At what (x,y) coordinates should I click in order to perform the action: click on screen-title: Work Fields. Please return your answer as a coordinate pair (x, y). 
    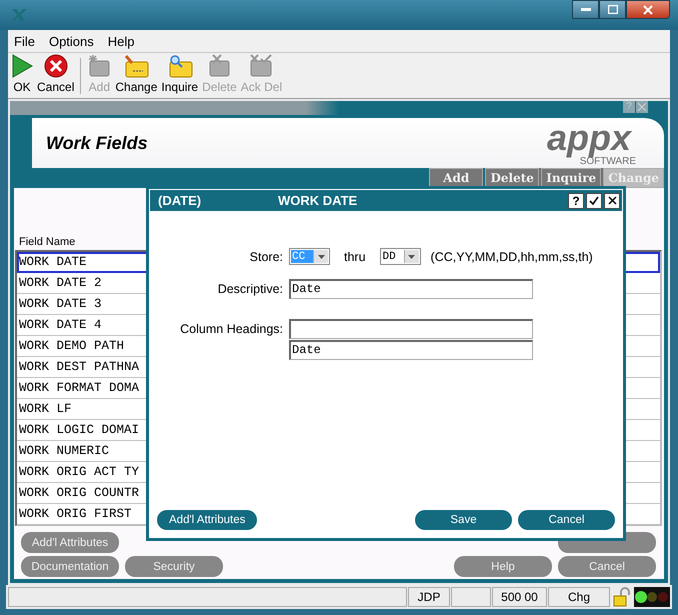
    Looking at the image, I should click on (97, 143).